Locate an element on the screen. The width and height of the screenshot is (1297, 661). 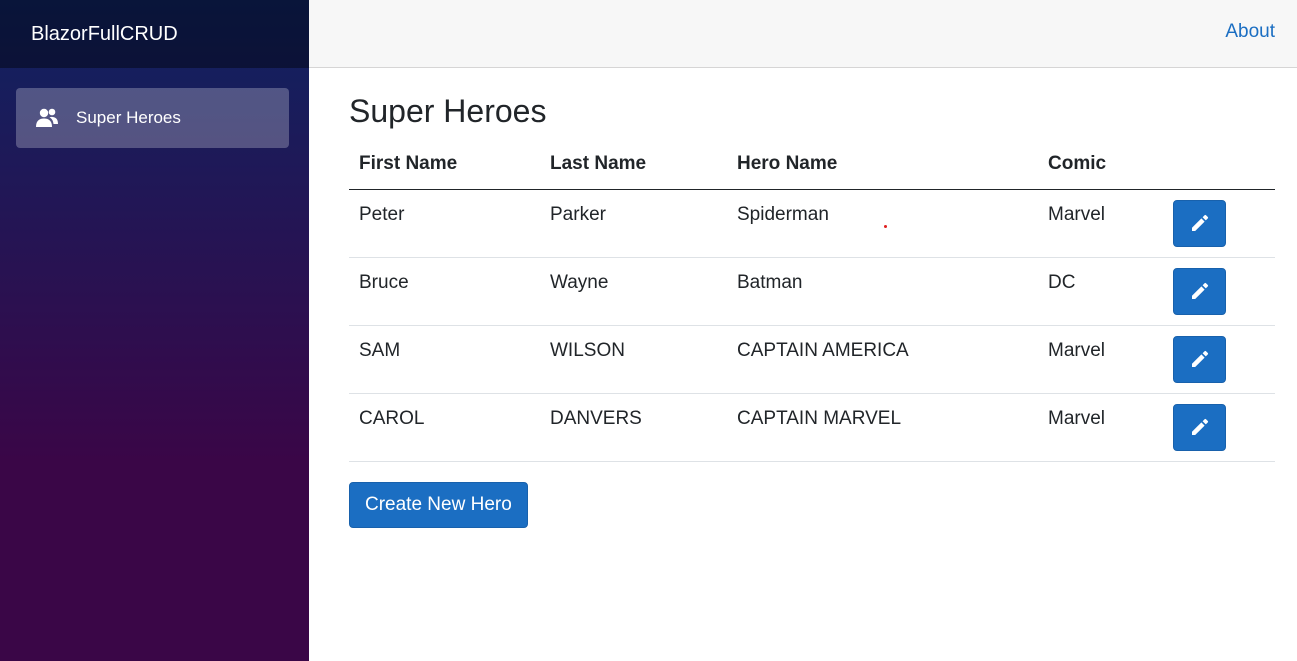
cell-first-name: Bruce is located at coordinates (444, 291).